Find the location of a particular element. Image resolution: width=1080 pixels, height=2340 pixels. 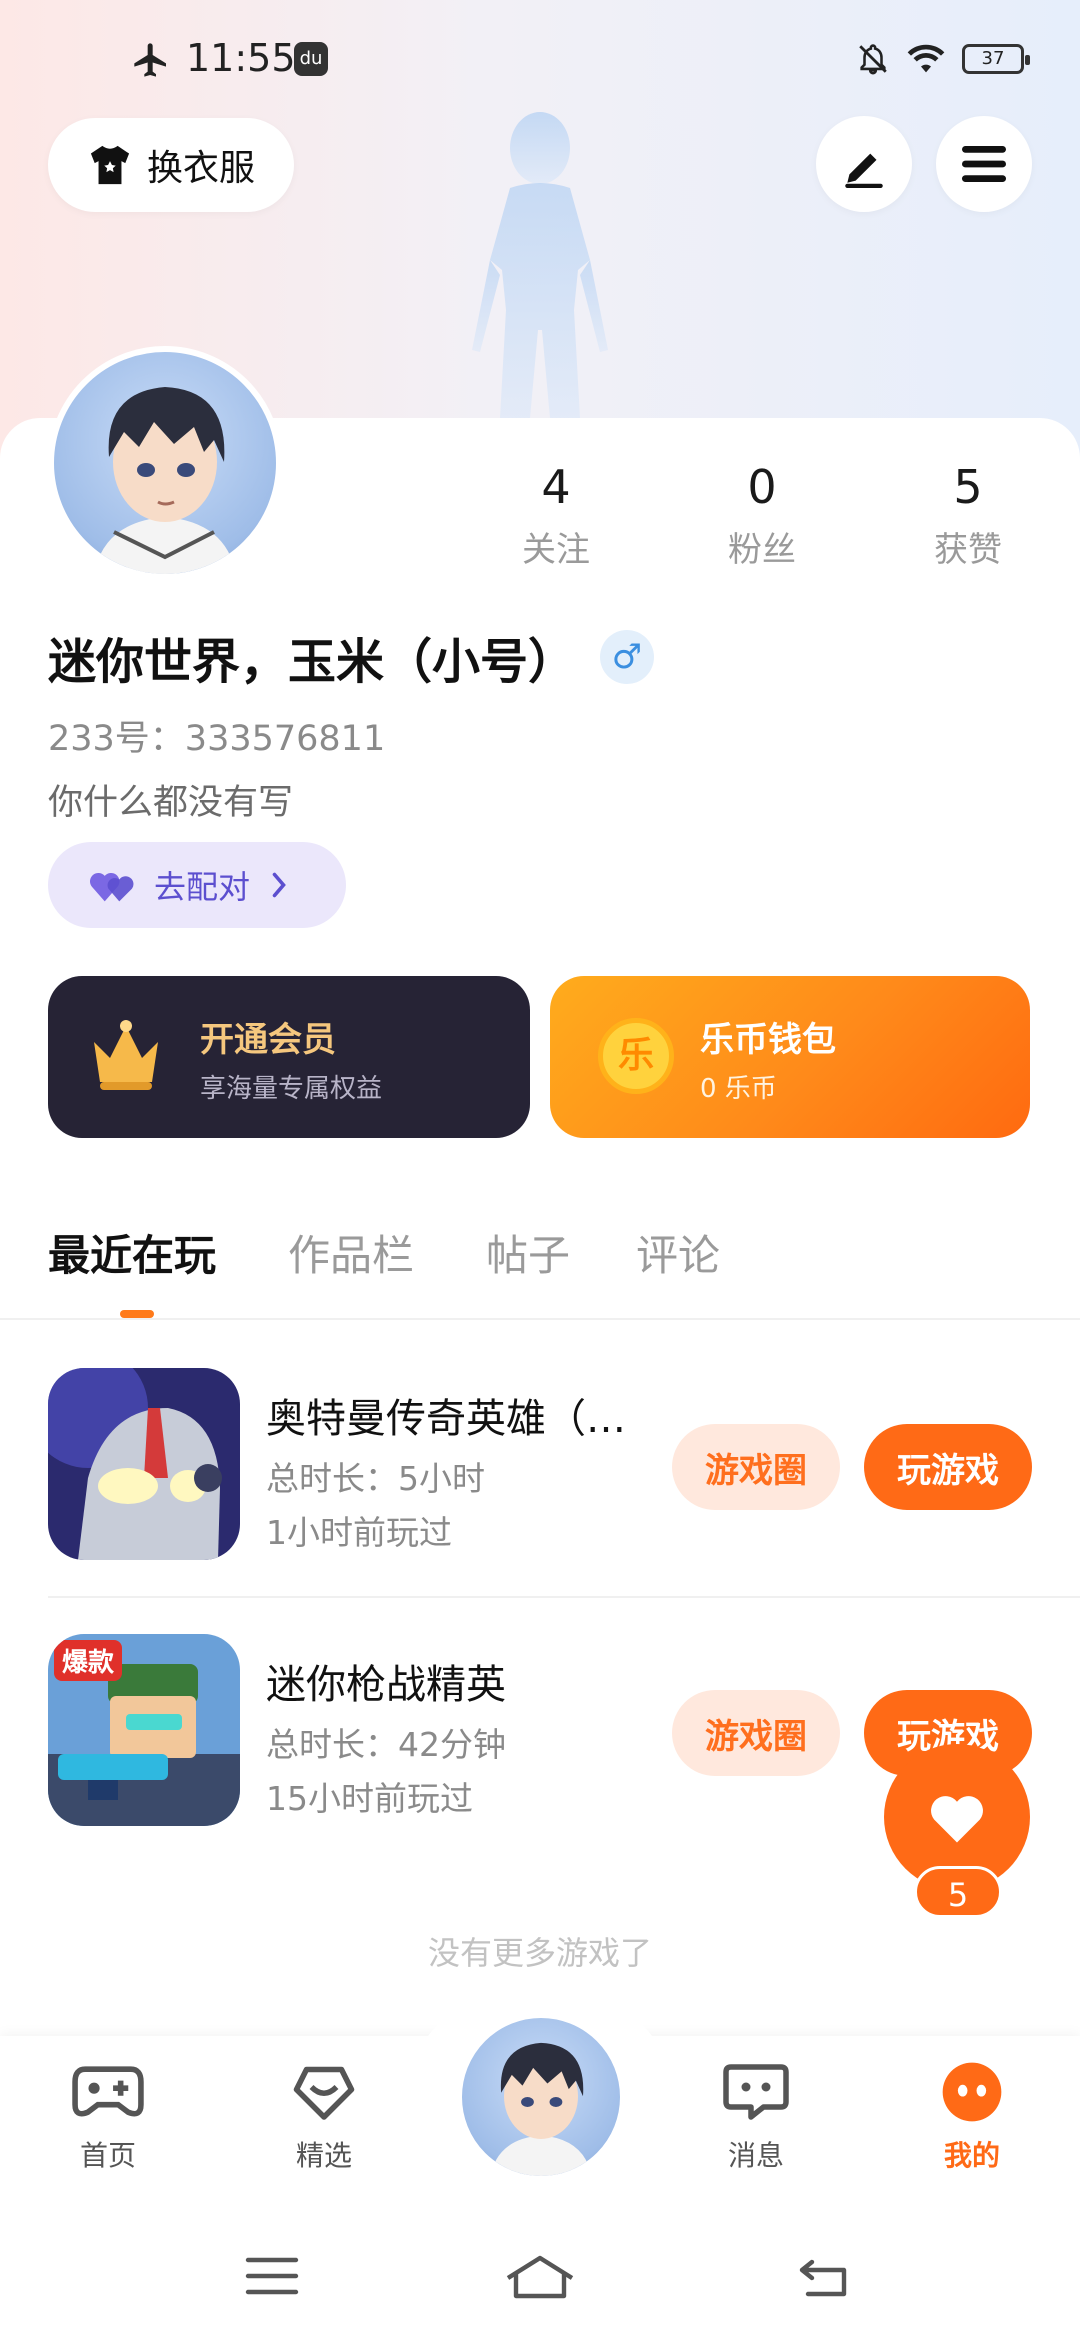

back-icon is located at coordinates (824, 2276).